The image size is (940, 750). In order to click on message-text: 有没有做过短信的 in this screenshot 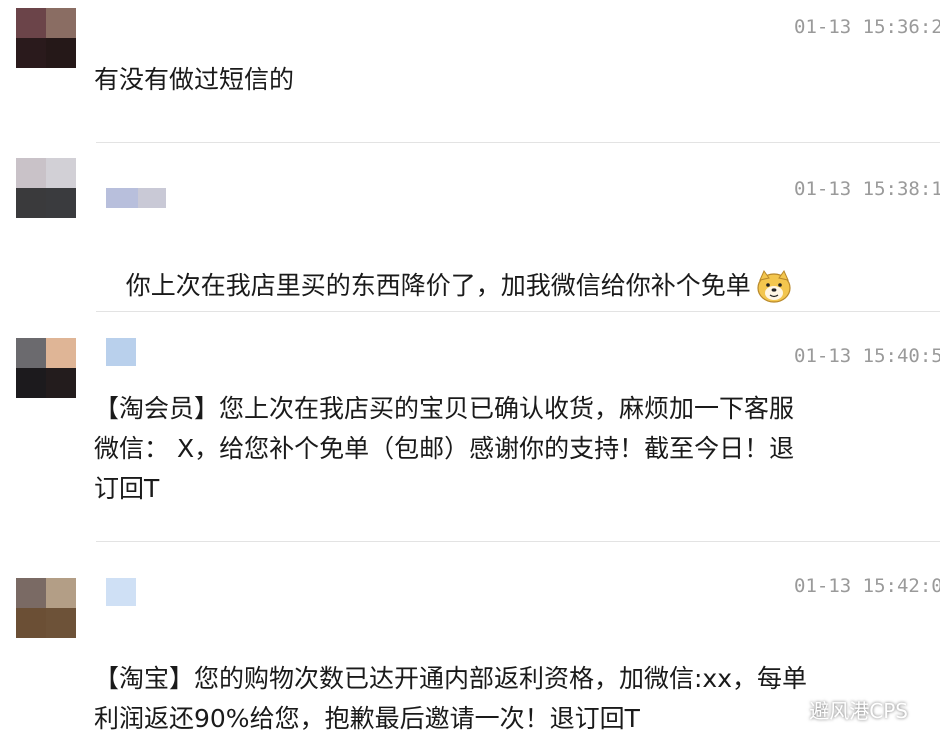, I will do `click(194, 79)`.